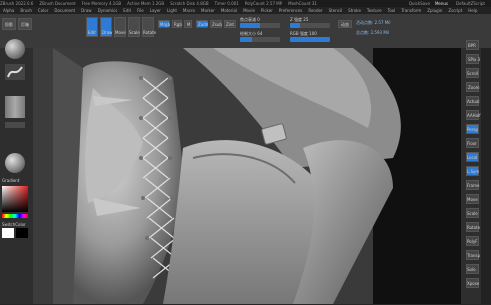 This screenshot has height=305, width=491. What do you see at coordinates (230, 24) in the screenshot?
I see `zint-button: Zint` at bounding box center [230, 24].